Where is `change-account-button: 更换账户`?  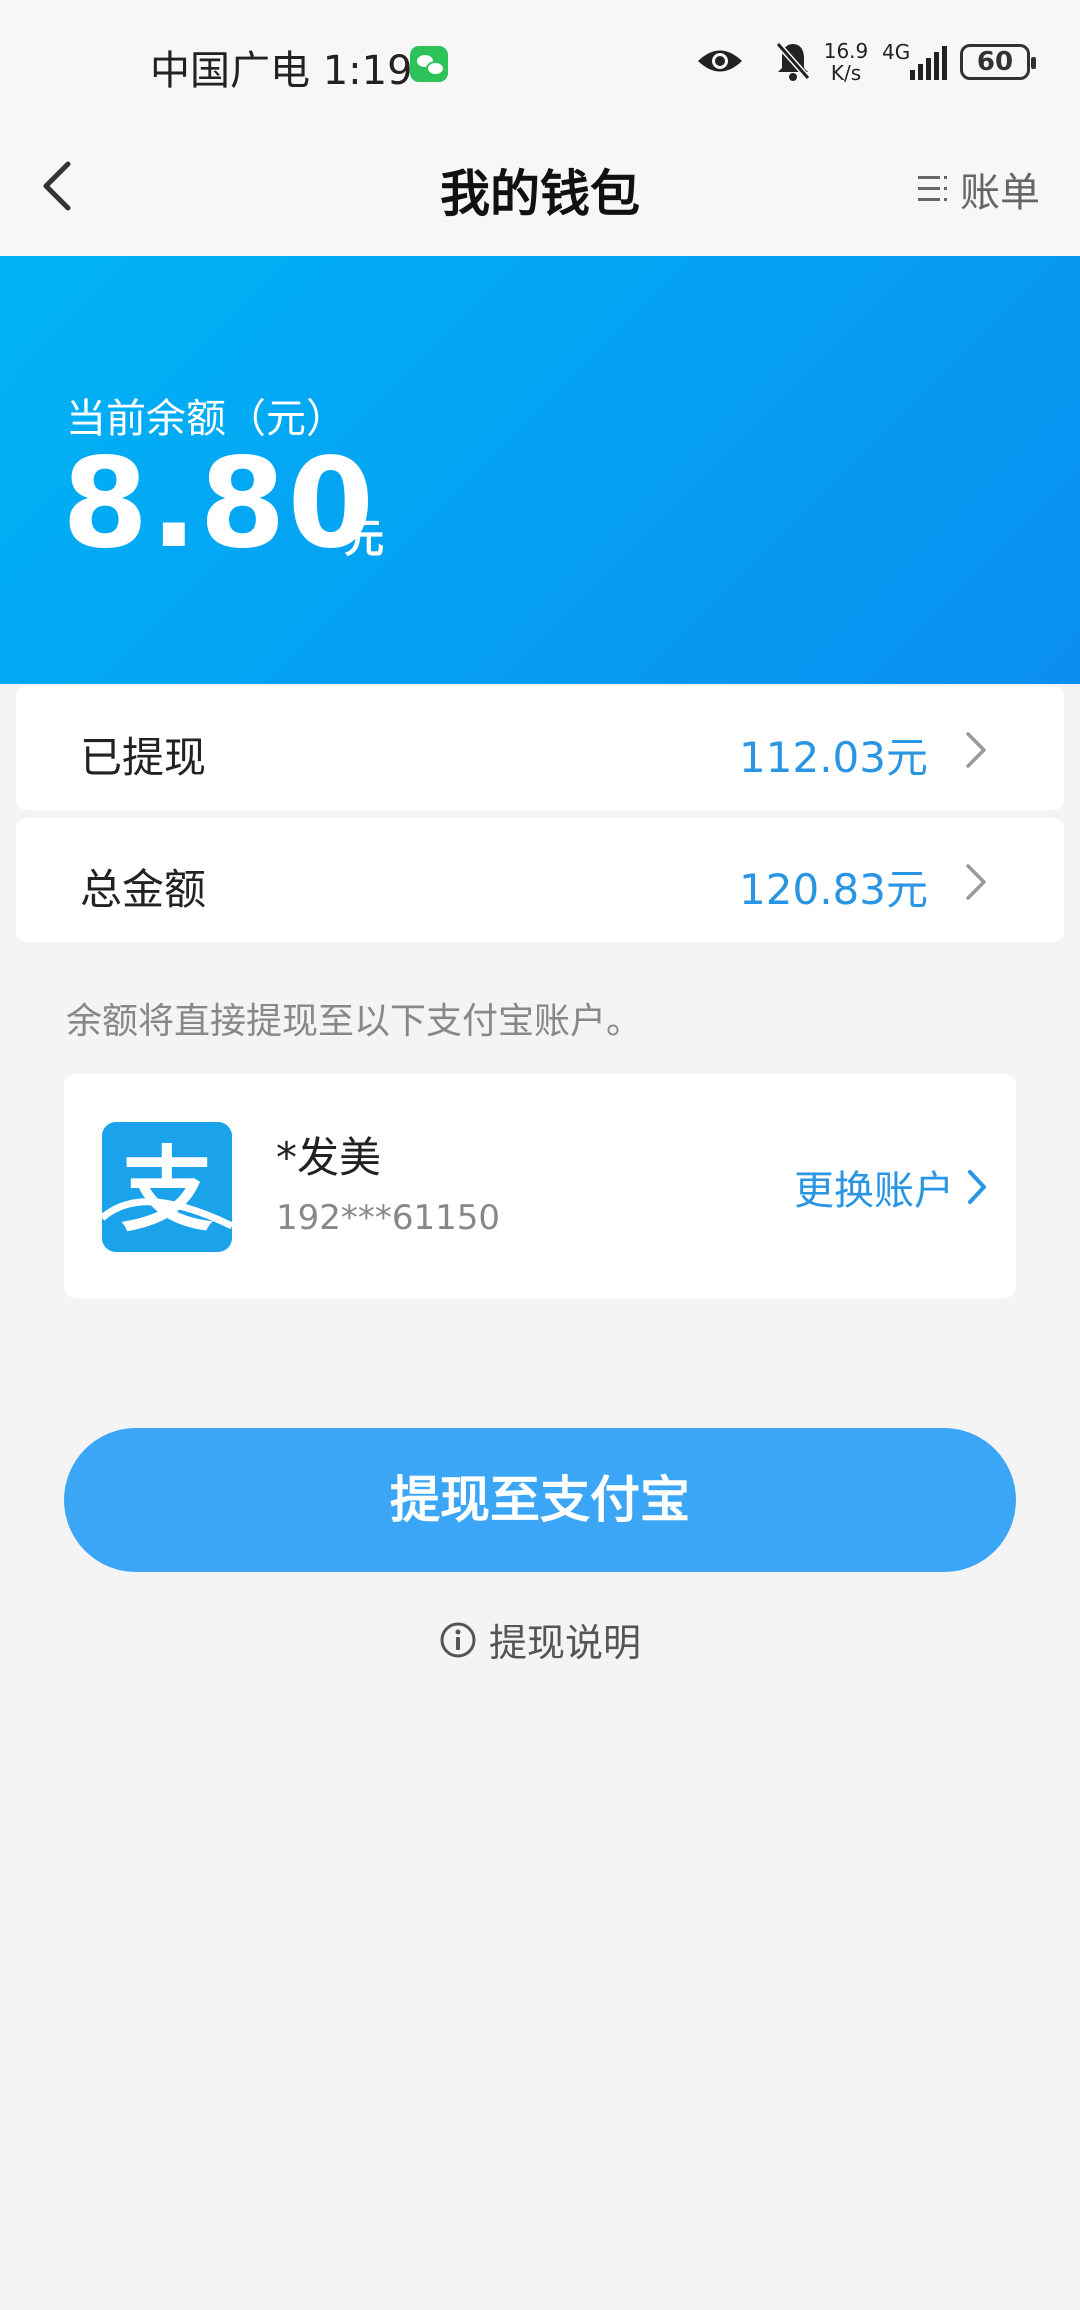
change-account-button: 更换账户 is located at coordinates (891, 1187).